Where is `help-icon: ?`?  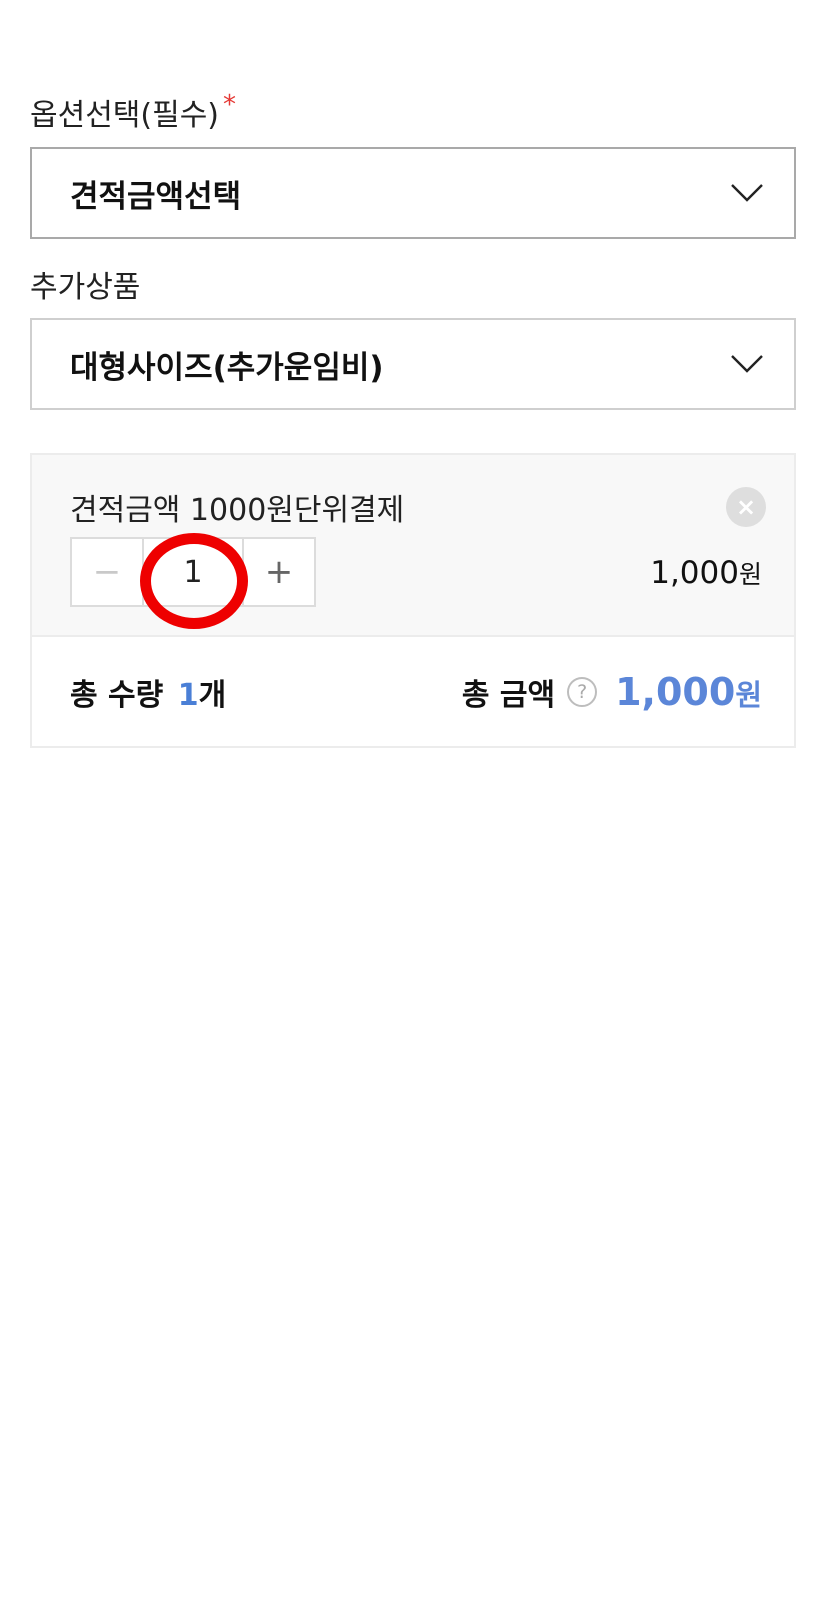 help-icon: ? is located at coordinates (582, 691).